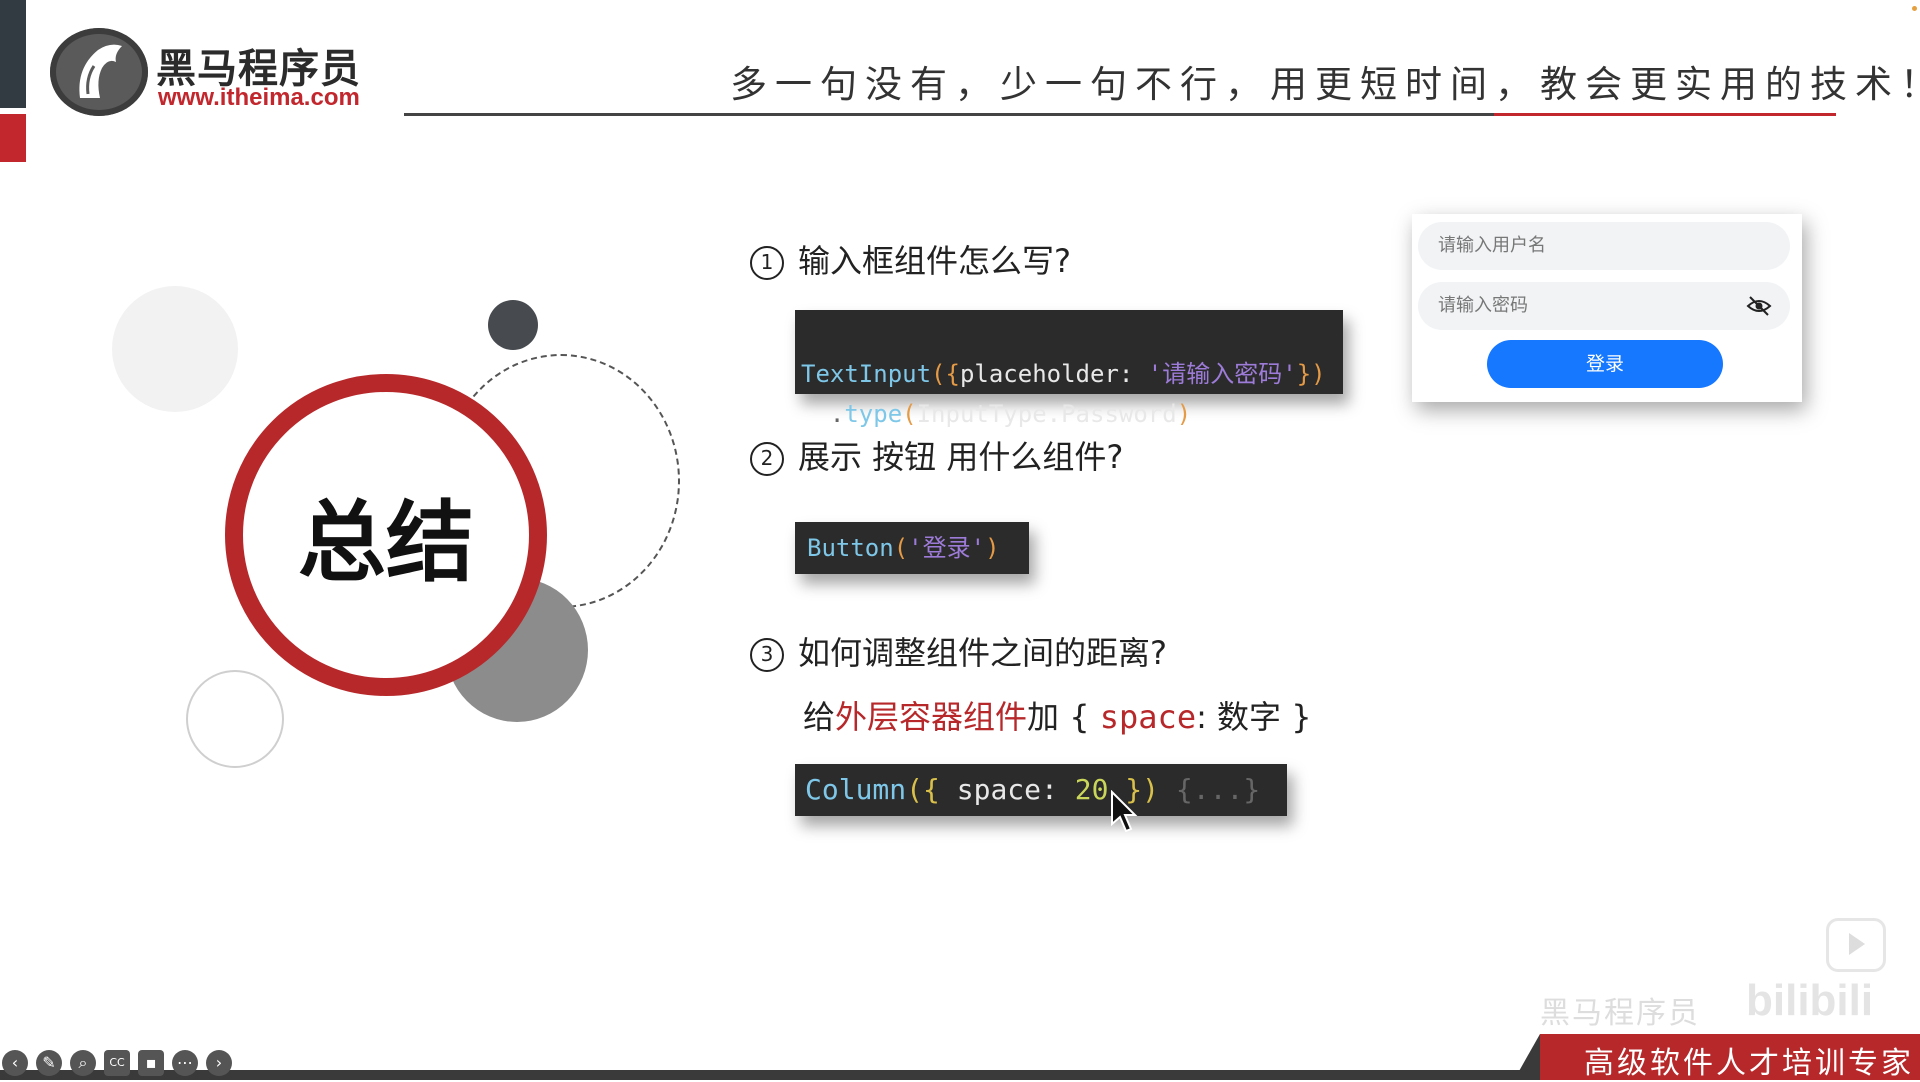 The image size is (1920, 1082). What do you see at coordinates (961, 457) in the screenshot?
I see `question-text: 展示 按钮 用什么组件?` at bounding box center [961, 457].